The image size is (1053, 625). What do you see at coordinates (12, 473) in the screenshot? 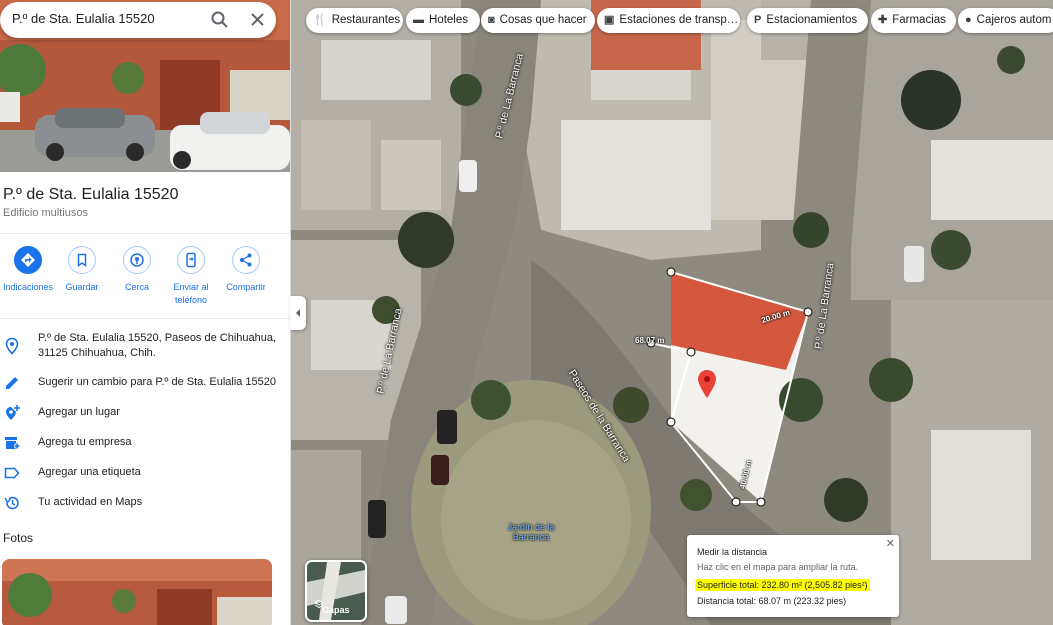
I see `label-icon` at bounding box center [12, 473].